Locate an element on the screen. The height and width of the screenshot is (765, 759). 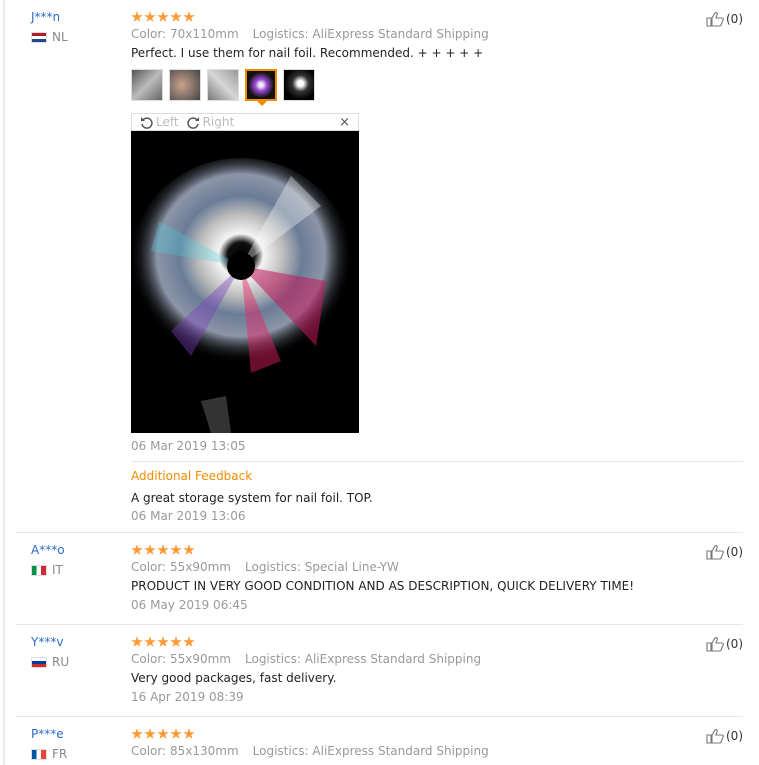
reviewer-name: Y***v is located at coordinates (47, 642).